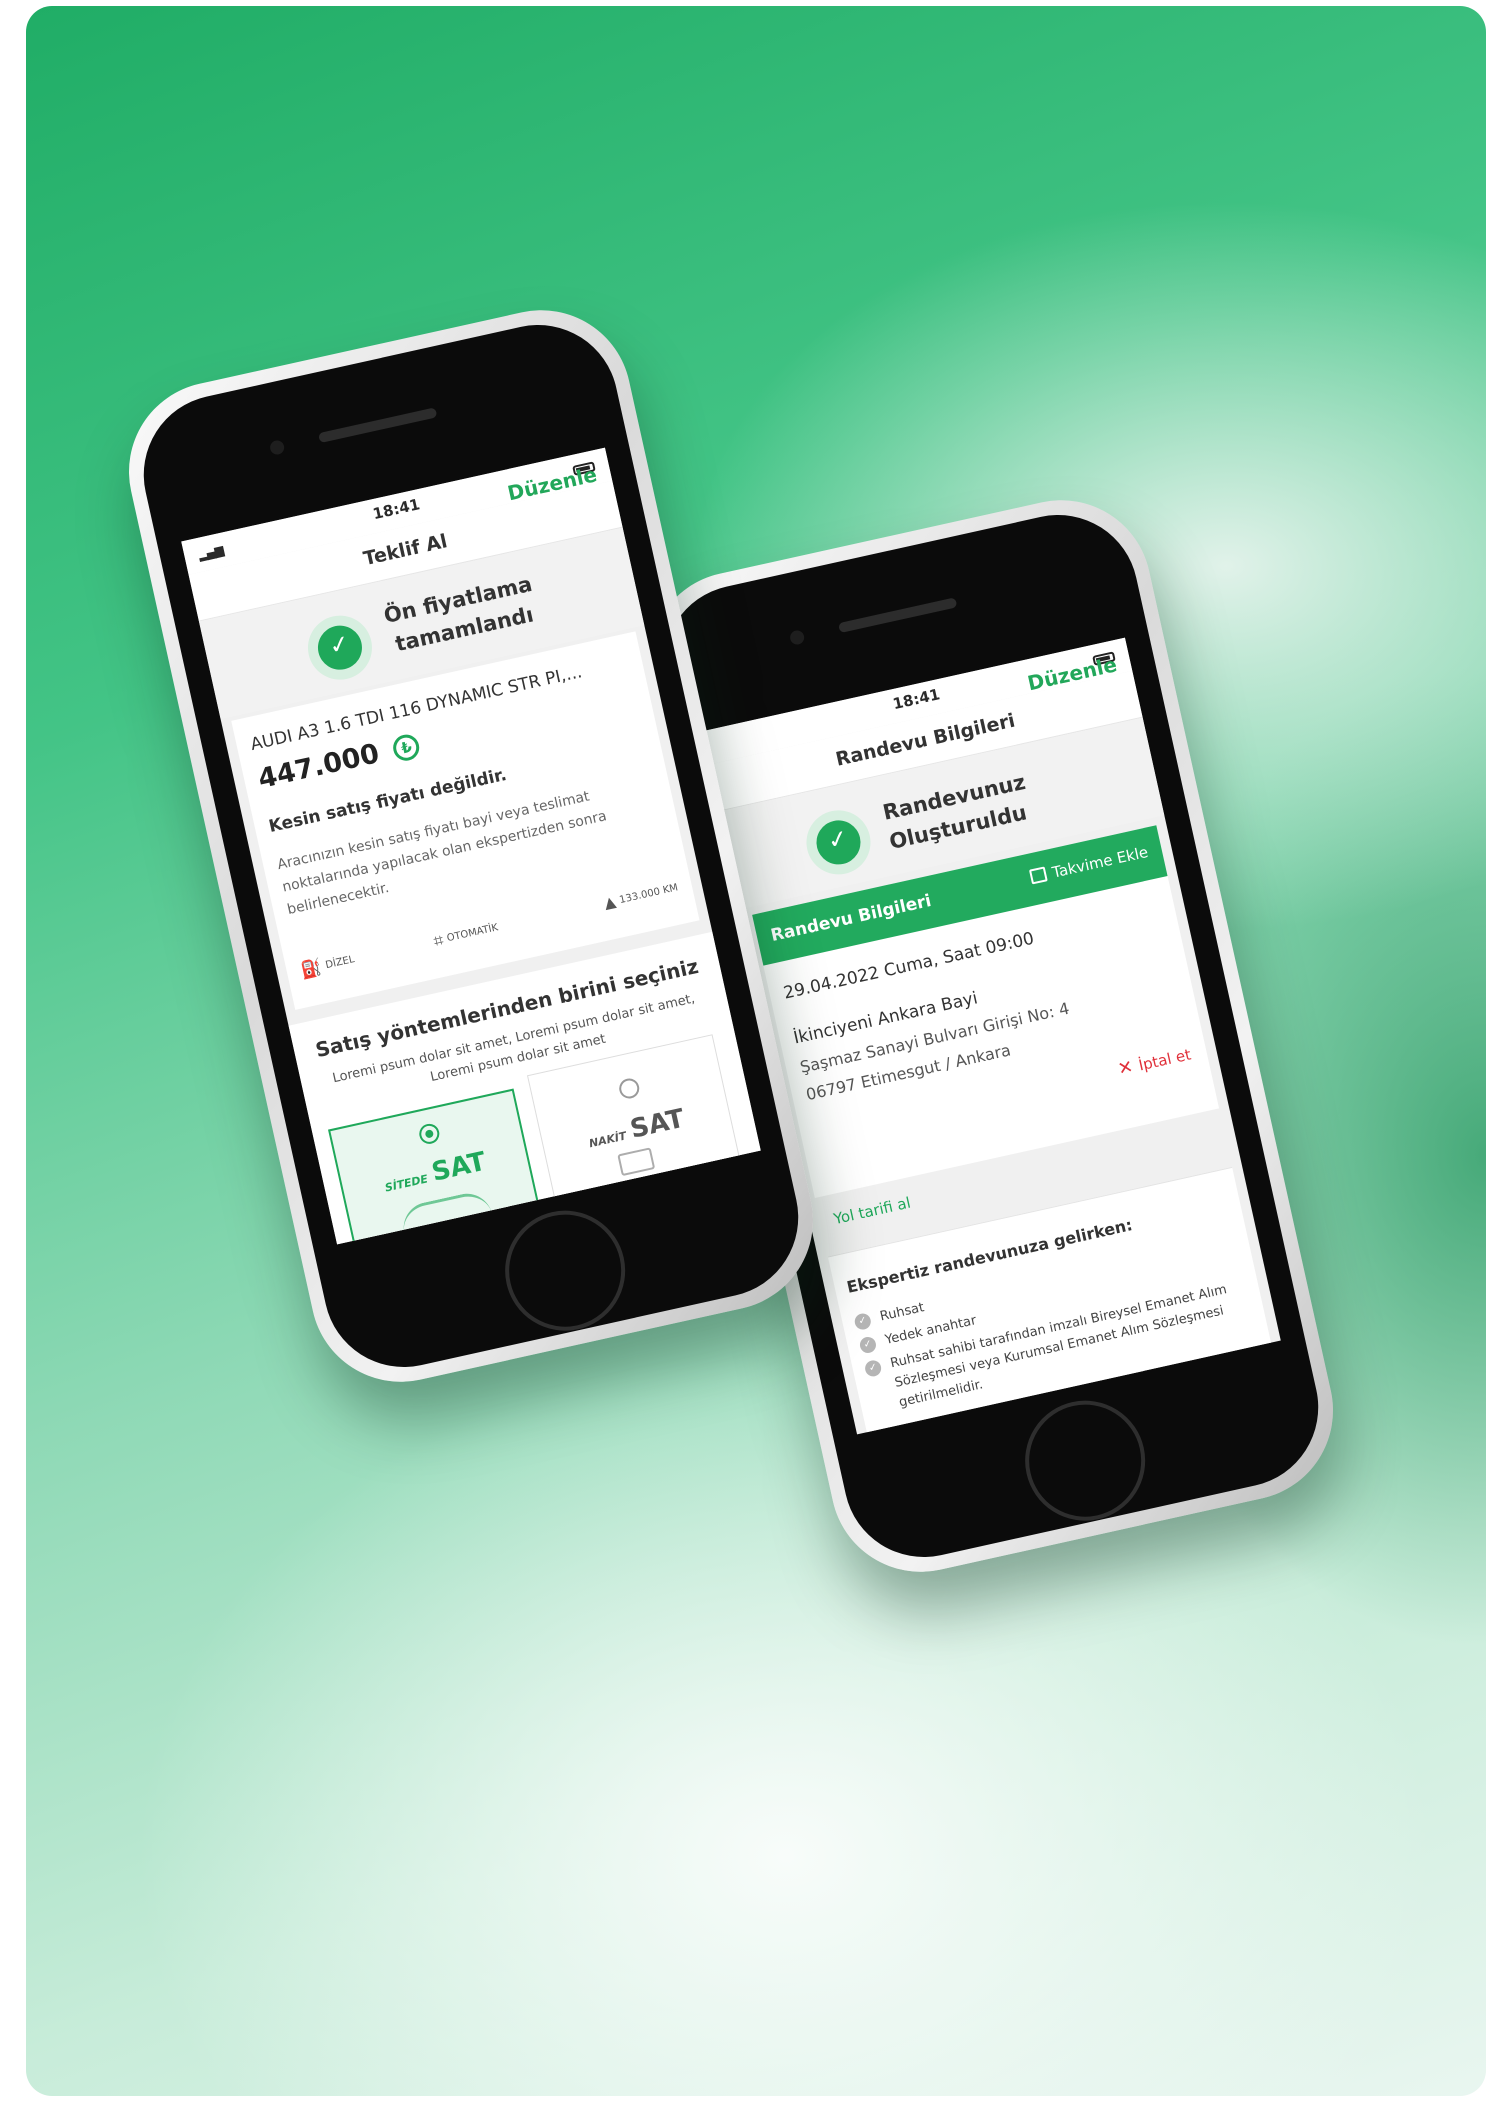  I want to click on success-title: Randevunuz Oluşturuldu, so click(957, 812).